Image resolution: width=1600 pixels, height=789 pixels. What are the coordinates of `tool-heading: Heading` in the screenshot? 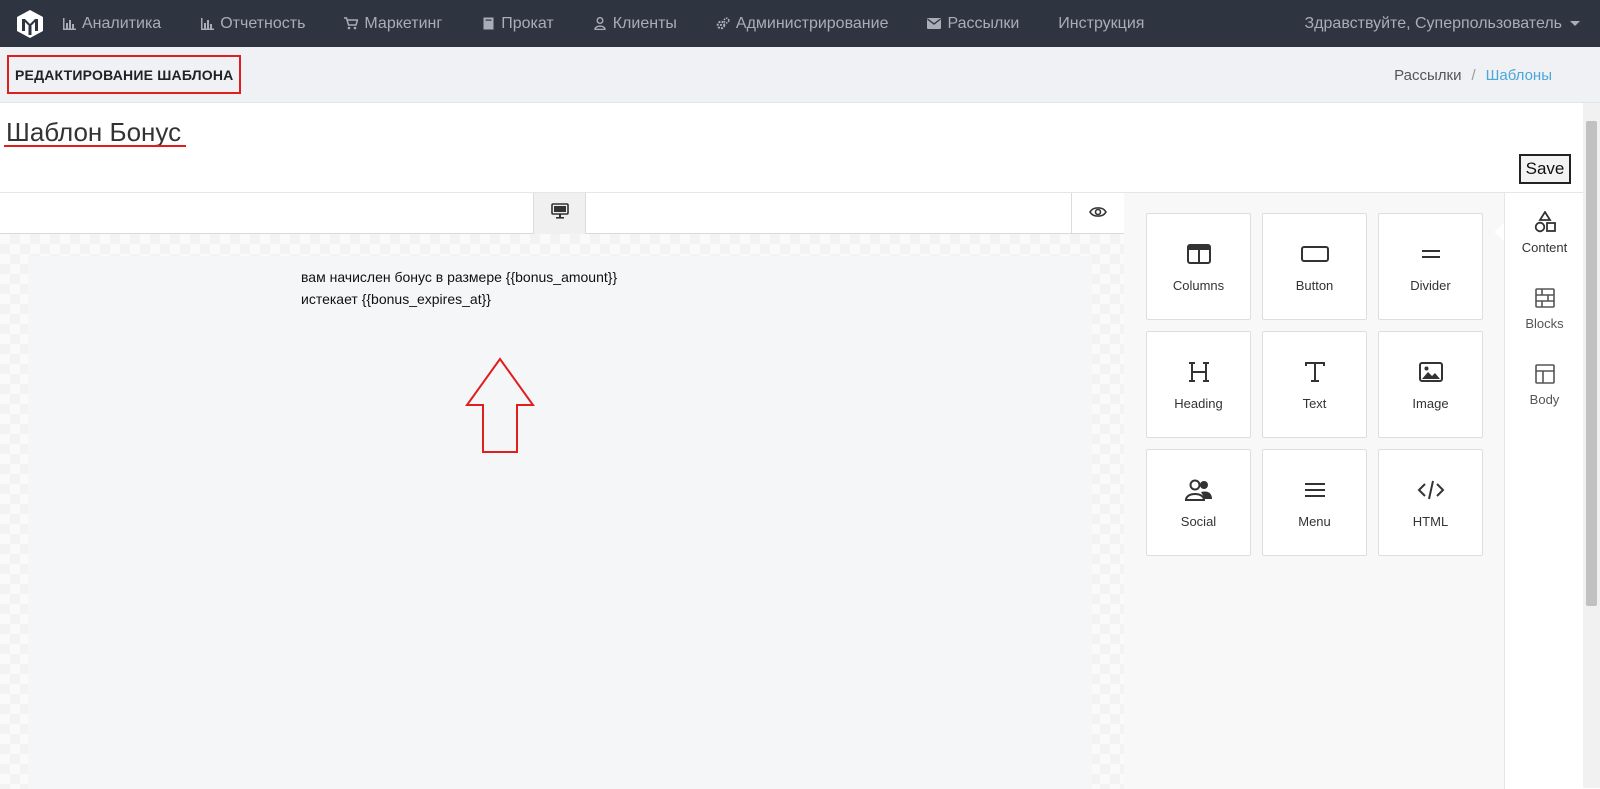 It's located at (1198, 384).